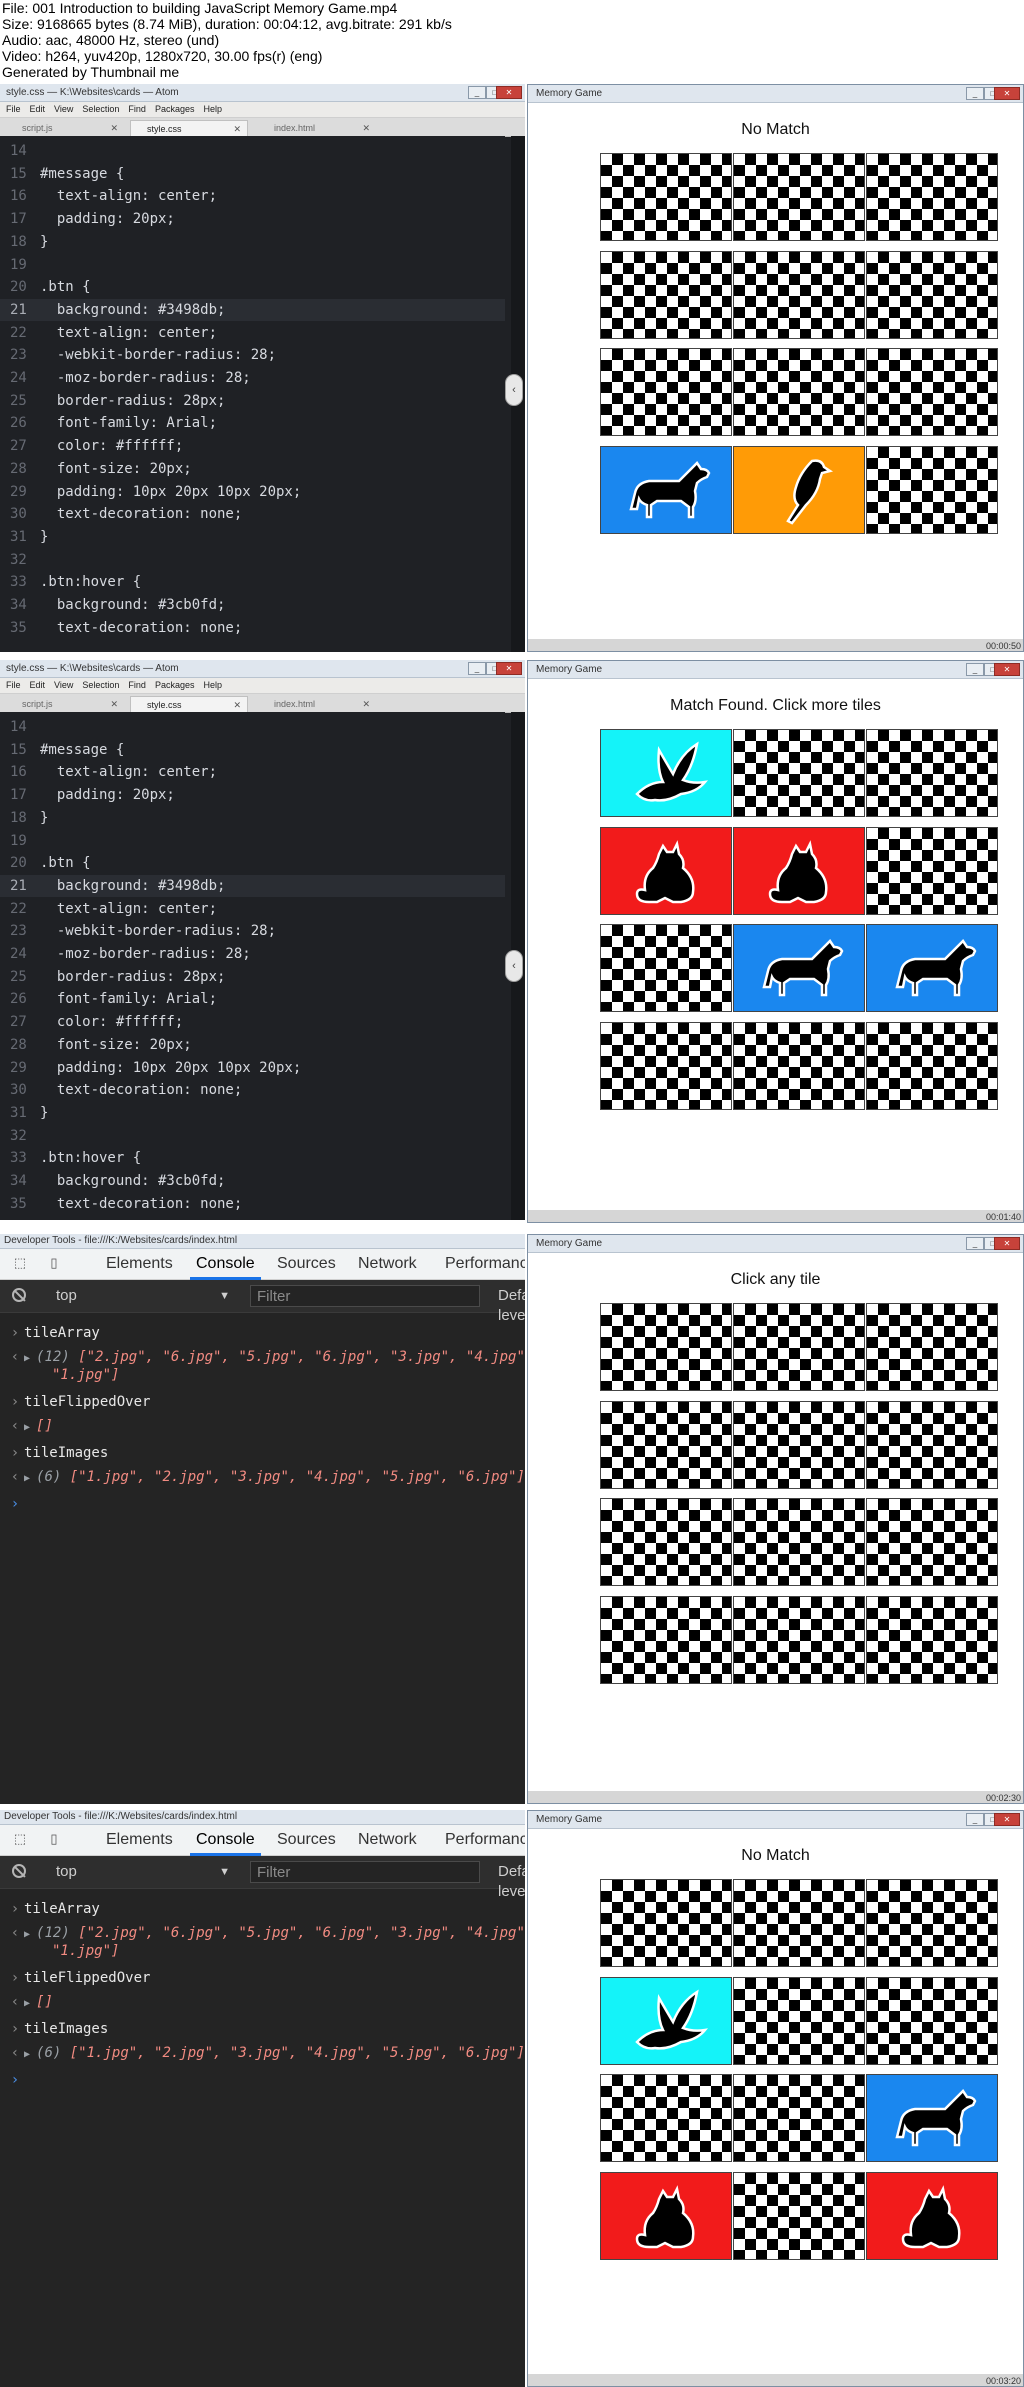 The width and height of the screenshot is (1024, 2387). What do you see at coordinates (212, 109) in the screenshot?
I see `menu-item-help: Help` at bounding box center [212, 109].